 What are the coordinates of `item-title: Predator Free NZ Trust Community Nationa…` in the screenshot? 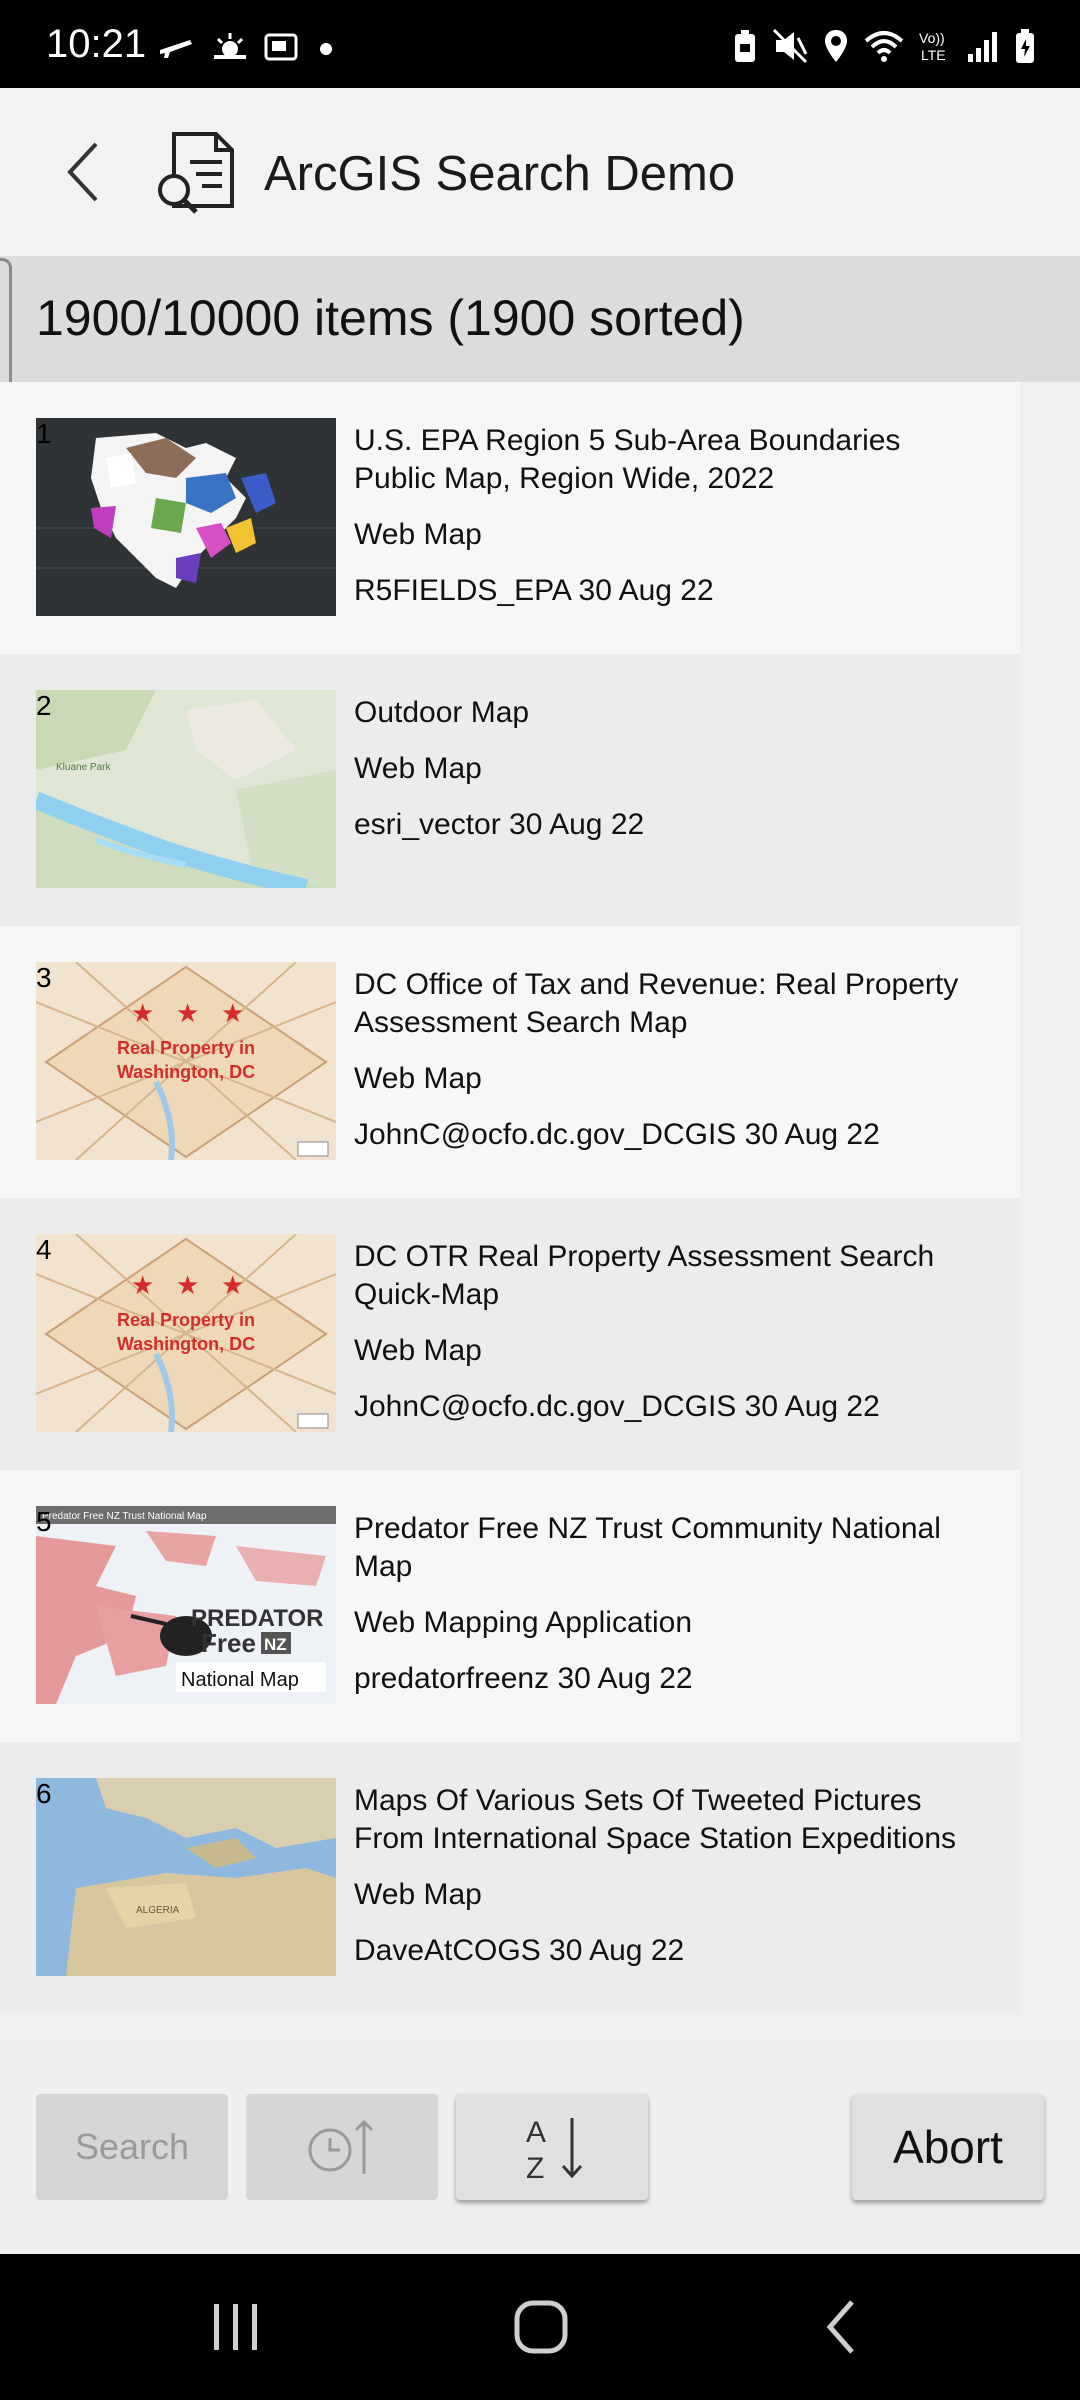 It's located at (647, 1547).